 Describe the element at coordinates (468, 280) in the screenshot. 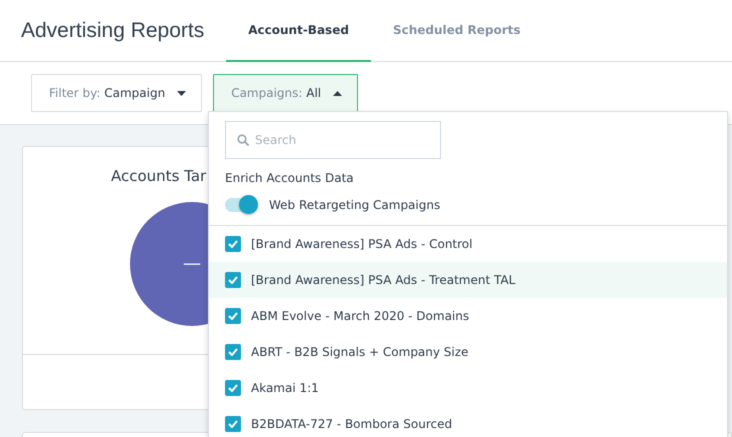

I see `campaign-option: [Brand Awareness] PSA Ads - Treatment TAL` at that location.